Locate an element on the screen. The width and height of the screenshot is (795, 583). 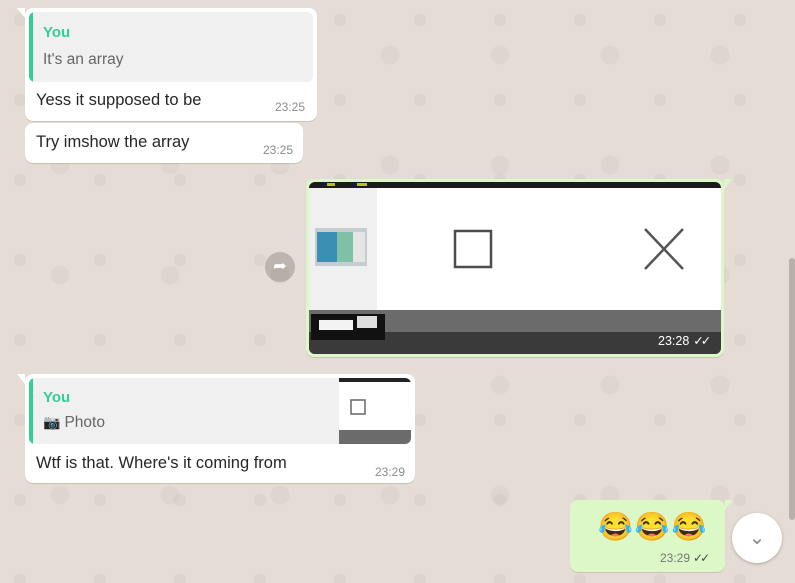
outgoing-message: 😂😂😂 23:29 ✓✓ is located at coordinates (651, 536).